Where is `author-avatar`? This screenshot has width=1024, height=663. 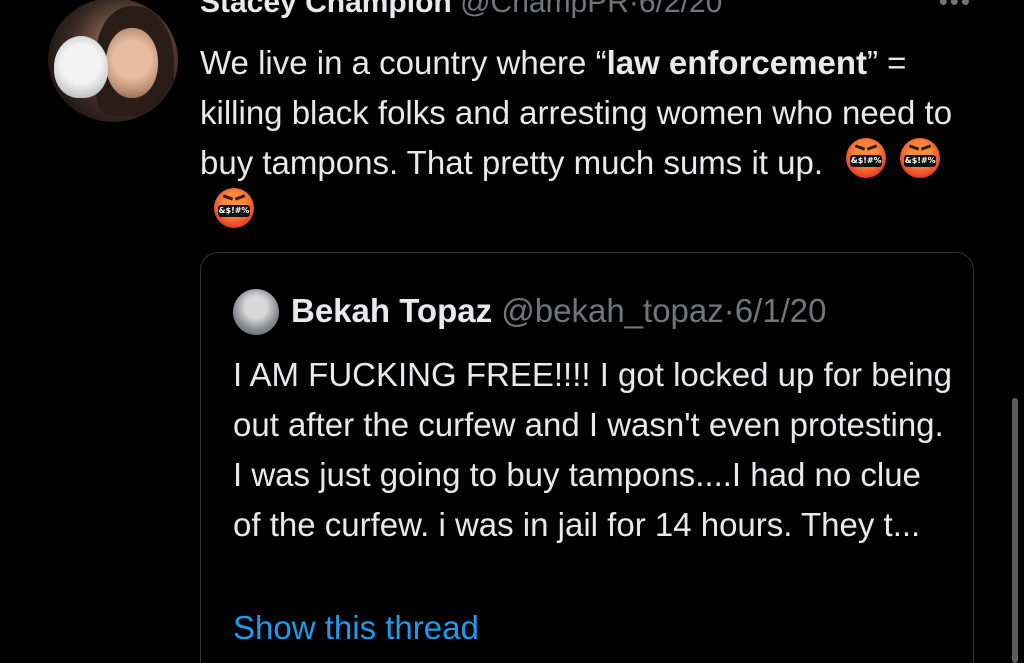
author-avatar is located at coordinates (113, 61).